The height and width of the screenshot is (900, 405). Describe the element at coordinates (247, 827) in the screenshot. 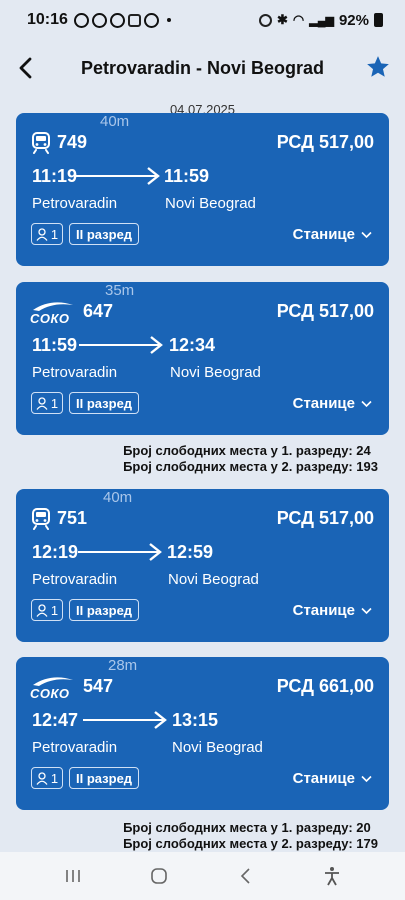

I see `free-seats-first-class: Број слободних места у 1. разреду: 20` at that location.